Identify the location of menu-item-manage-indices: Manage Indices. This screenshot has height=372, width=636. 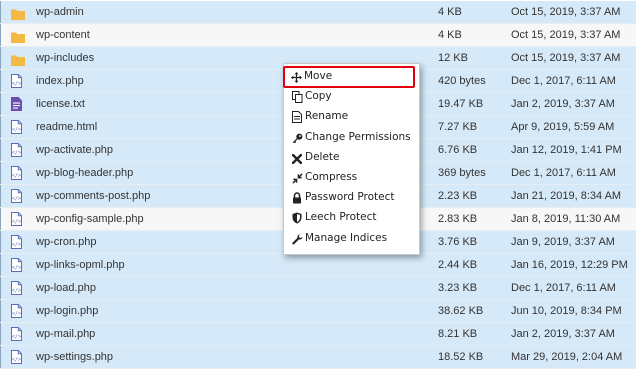
(351, 238).